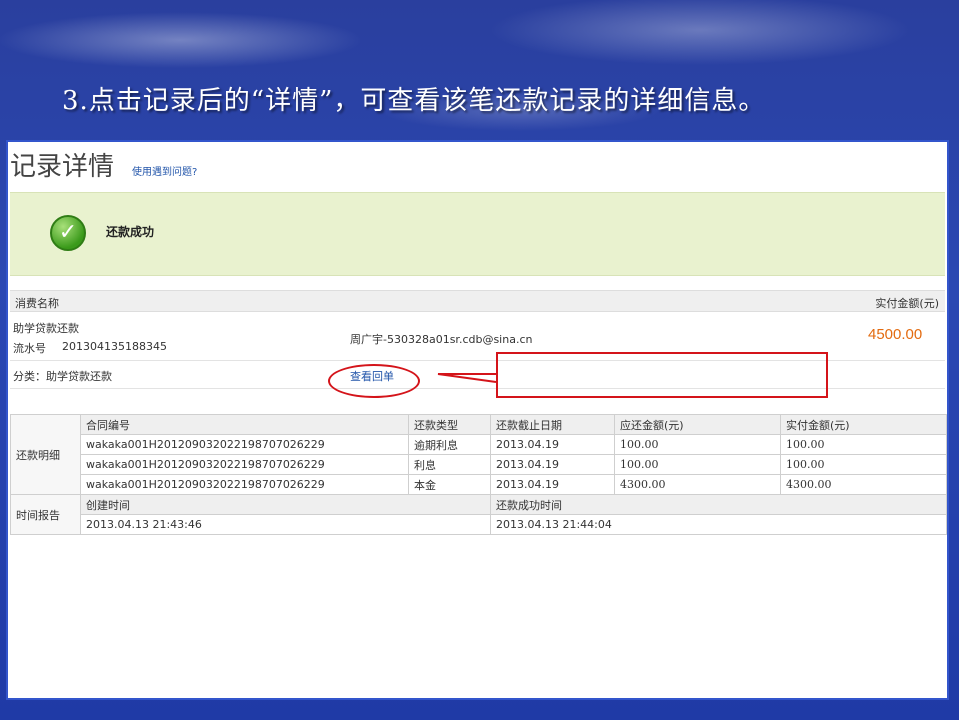 Image resolution: width=959 pixels, height=720 pixels. I want to click on table-row: 还款明细 合同编号 还款类型 还款截止日期 应还金额(元) 实付金额(元), so click(478, 454).